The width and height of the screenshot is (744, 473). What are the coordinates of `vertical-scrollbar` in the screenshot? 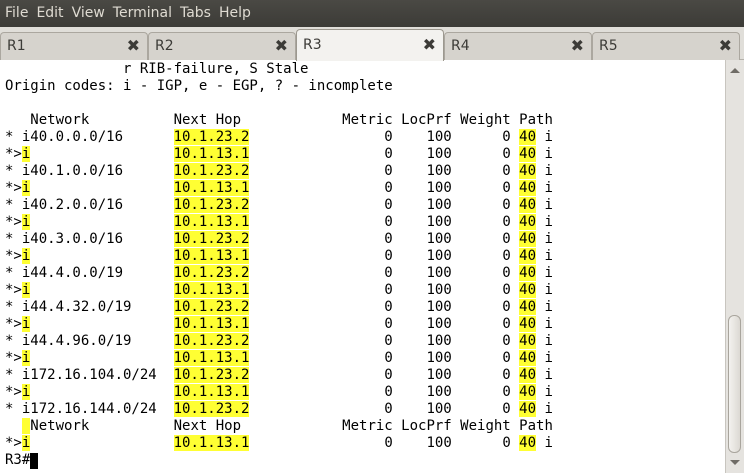 It's located at (734, 266).